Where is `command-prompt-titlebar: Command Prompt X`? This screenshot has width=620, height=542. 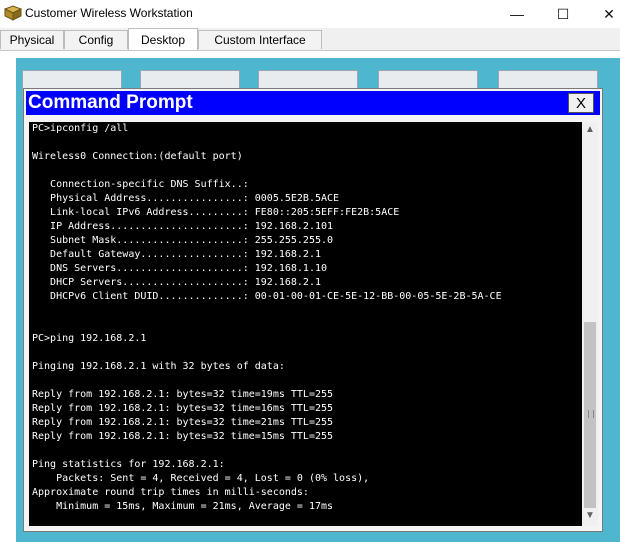
command-prompt-titlebar: Command Prompt X is located at coordinates (313, 103).